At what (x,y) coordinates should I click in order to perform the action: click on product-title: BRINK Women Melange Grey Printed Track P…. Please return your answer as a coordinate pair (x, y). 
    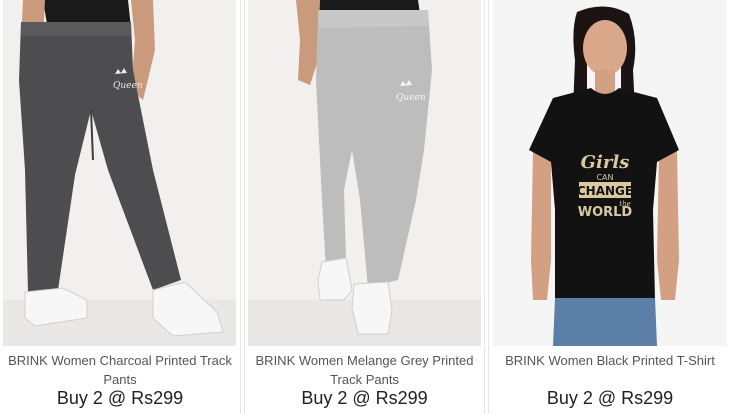
    Looking at the image, I should click on (364, 370).